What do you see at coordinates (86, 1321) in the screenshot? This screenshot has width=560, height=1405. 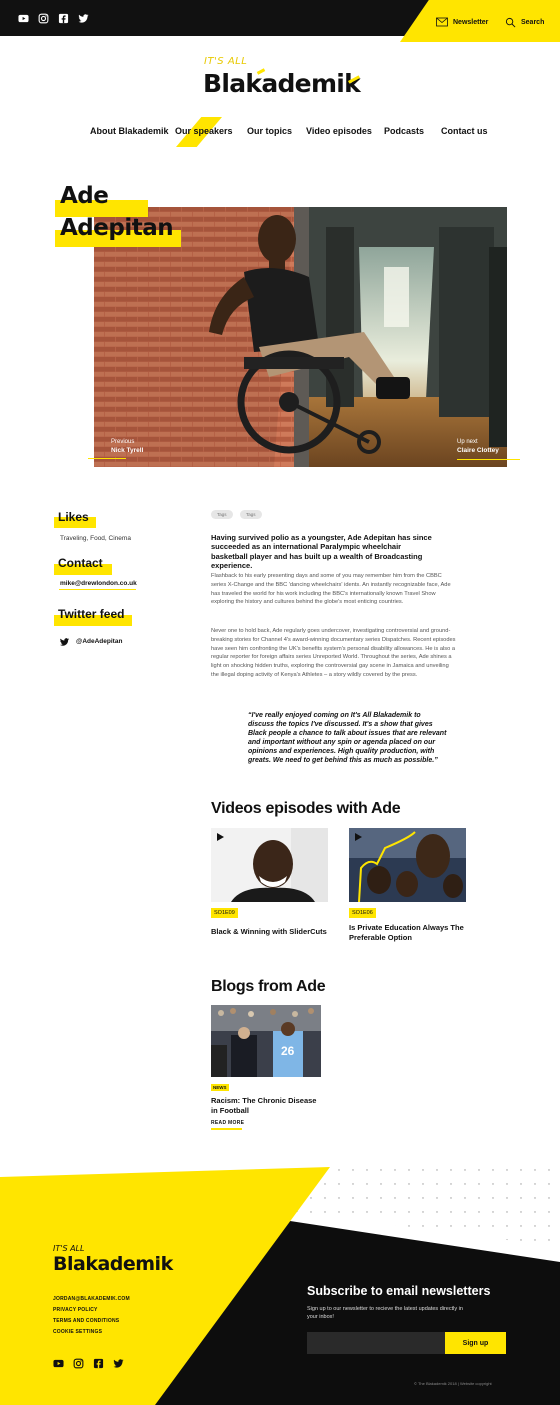 I see `footer-terms-link: TERMS AND CONDITIONS` at bounding box center [86, 1321].